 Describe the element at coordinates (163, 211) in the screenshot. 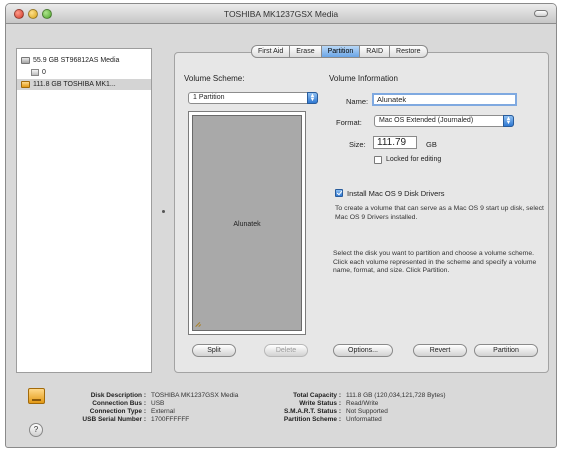

I see `split-view-handle` at that location.